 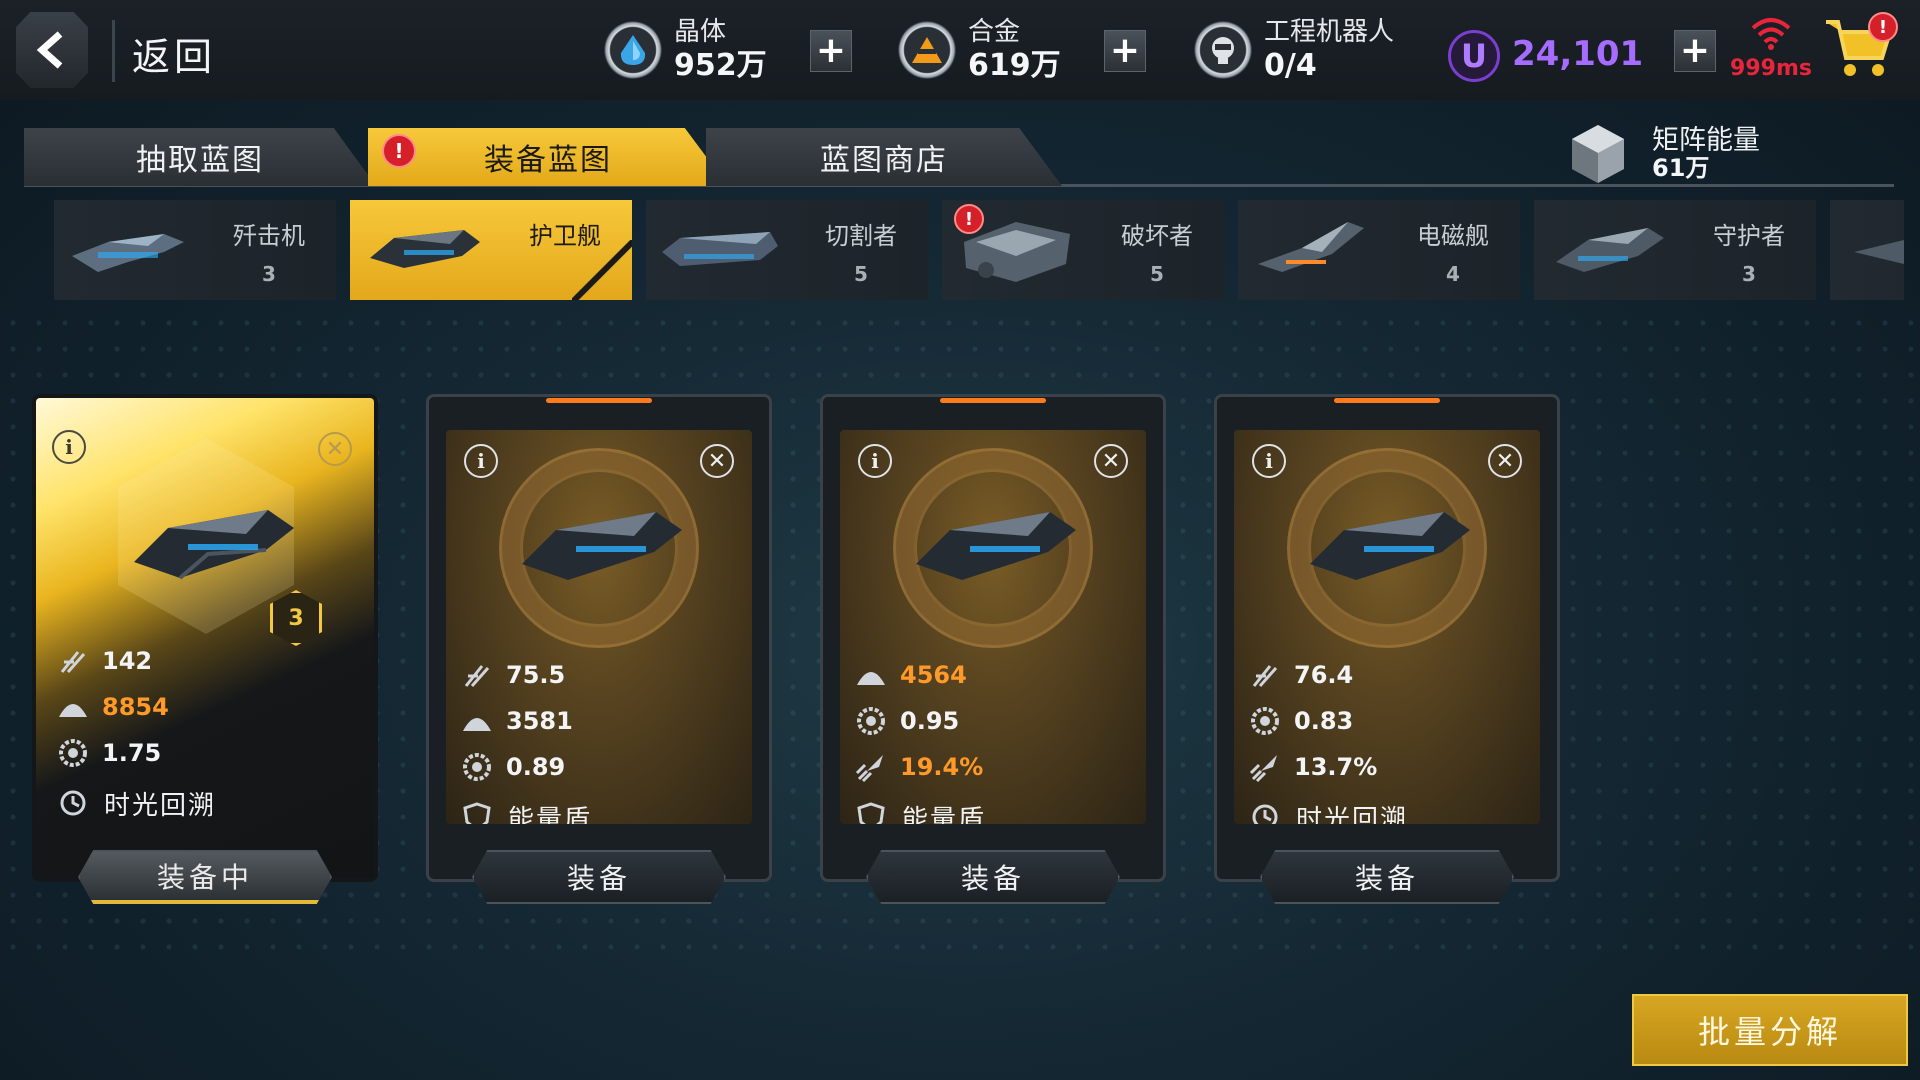 I want to click on card-art: i ✕ 76.4 0.83 13.7% 时光回溯, so click(x=1387, y=627).